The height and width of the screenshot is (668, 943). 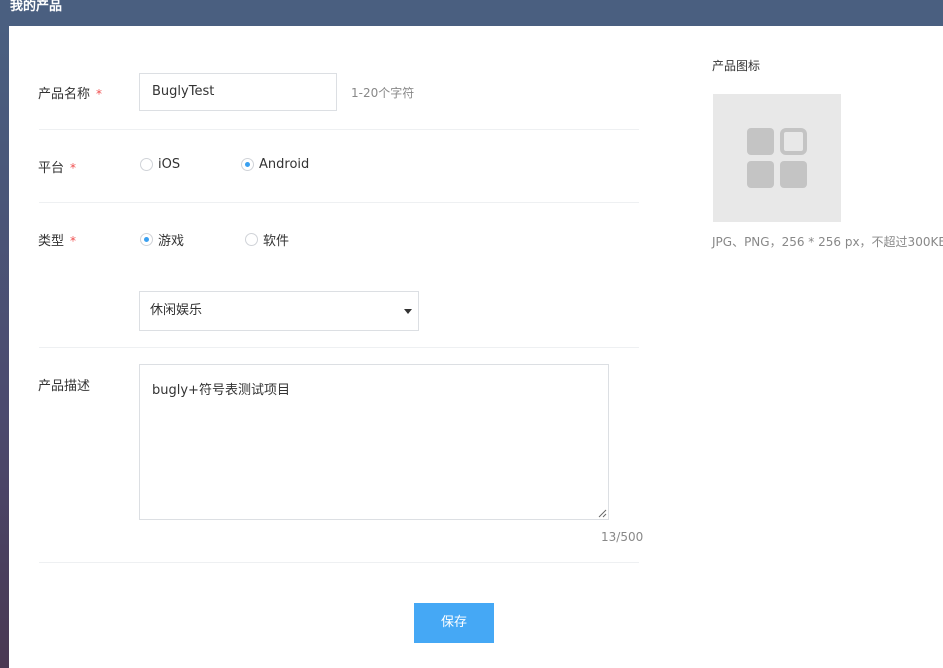 What do you see at coordinates (169, 164) in the screenshot?
I see `platform-ios-label: iOS` at bounding box center [169, 164].